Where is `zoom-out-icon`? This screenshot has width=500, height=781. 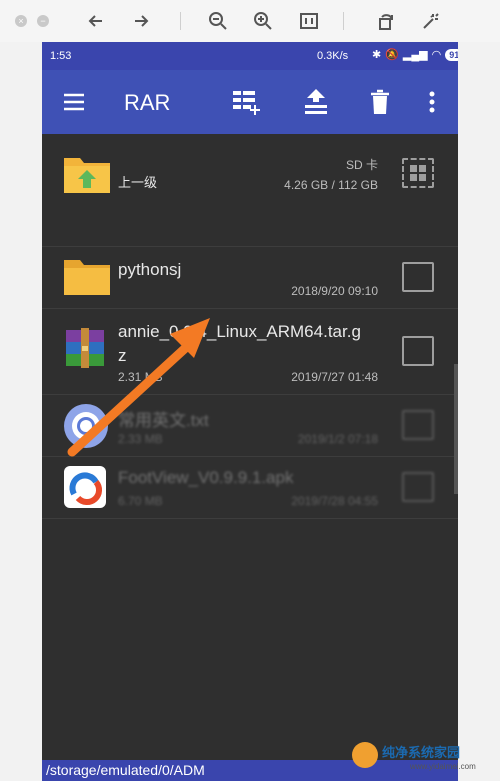 zoom-out-icon is located at coordinates (218, 21).